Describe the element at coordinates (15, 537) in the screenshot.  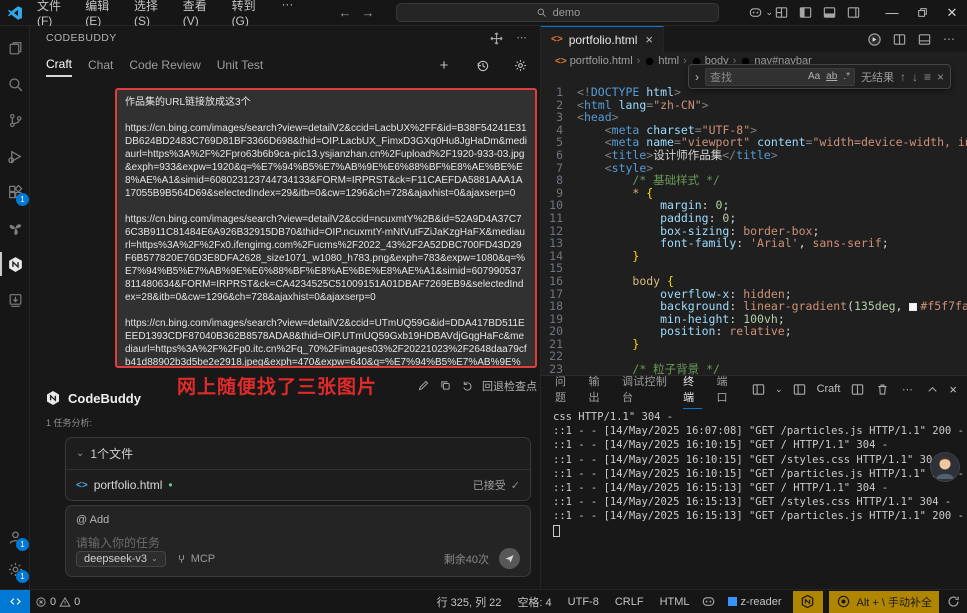
I see `accounts-icon: 1` at that location.